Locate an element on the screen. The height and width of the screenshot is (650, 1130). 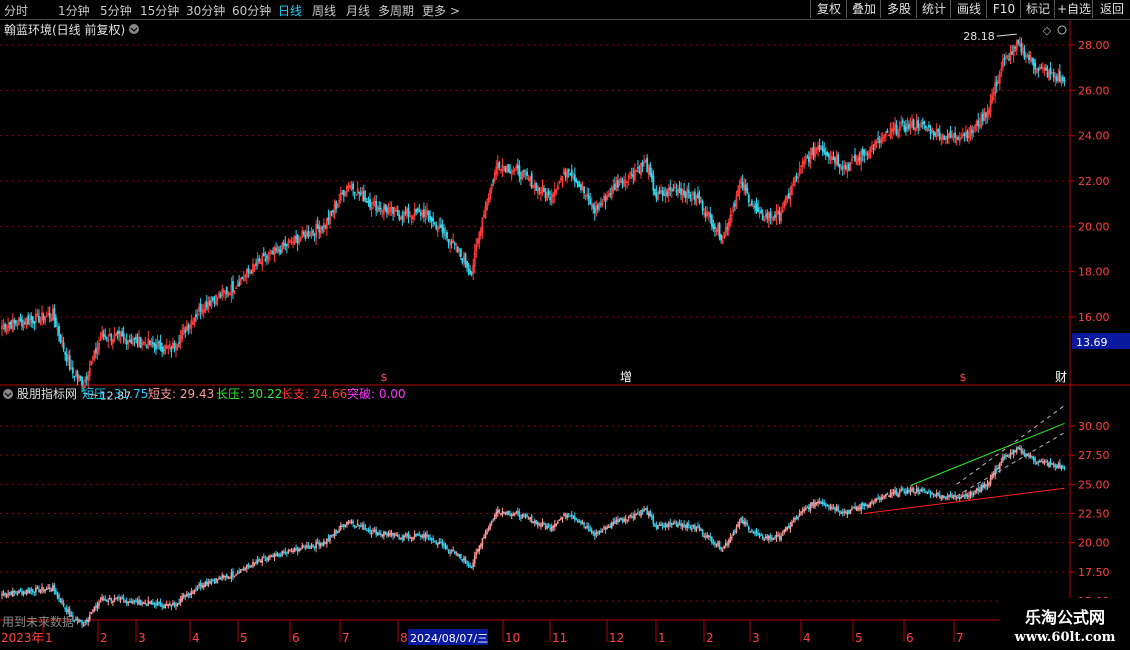
main-title-dropdown-icon is located at coordinates (134, 29).